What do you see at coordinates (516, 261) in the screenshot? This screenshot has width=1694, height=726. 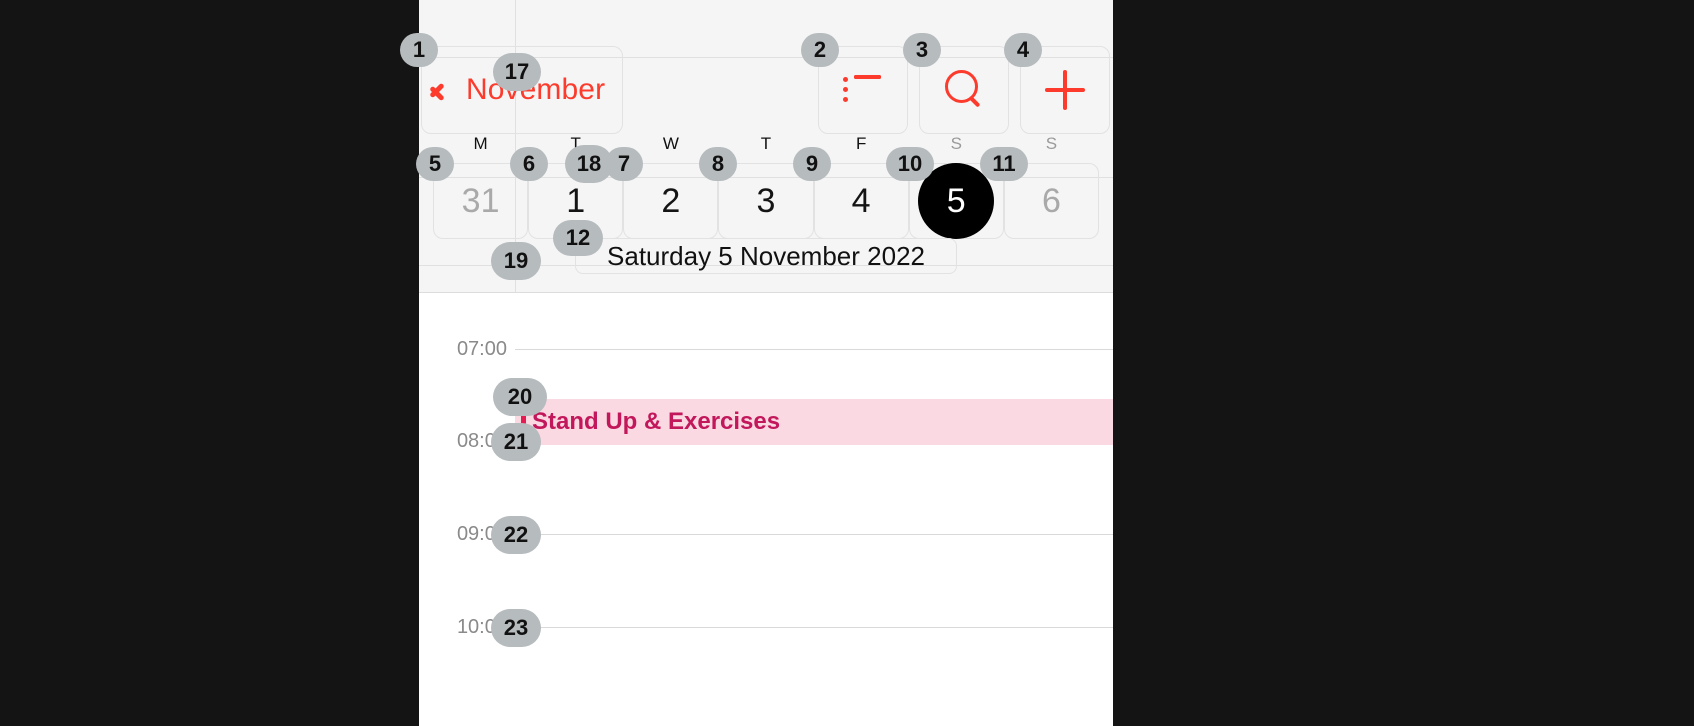 I see `annotation-marker-19: 19` at bounding box center [516, 261].